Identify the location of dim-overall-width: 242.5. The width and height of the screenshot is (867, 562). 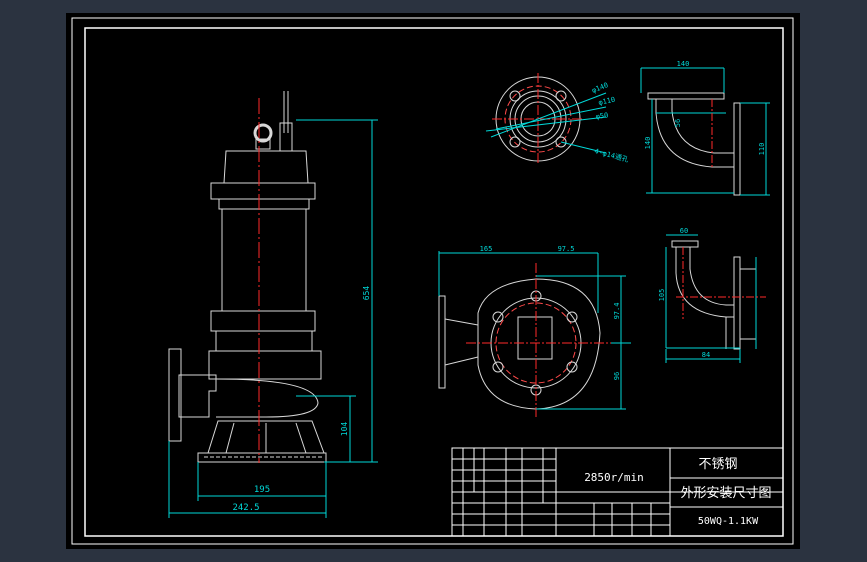
(245, 508).